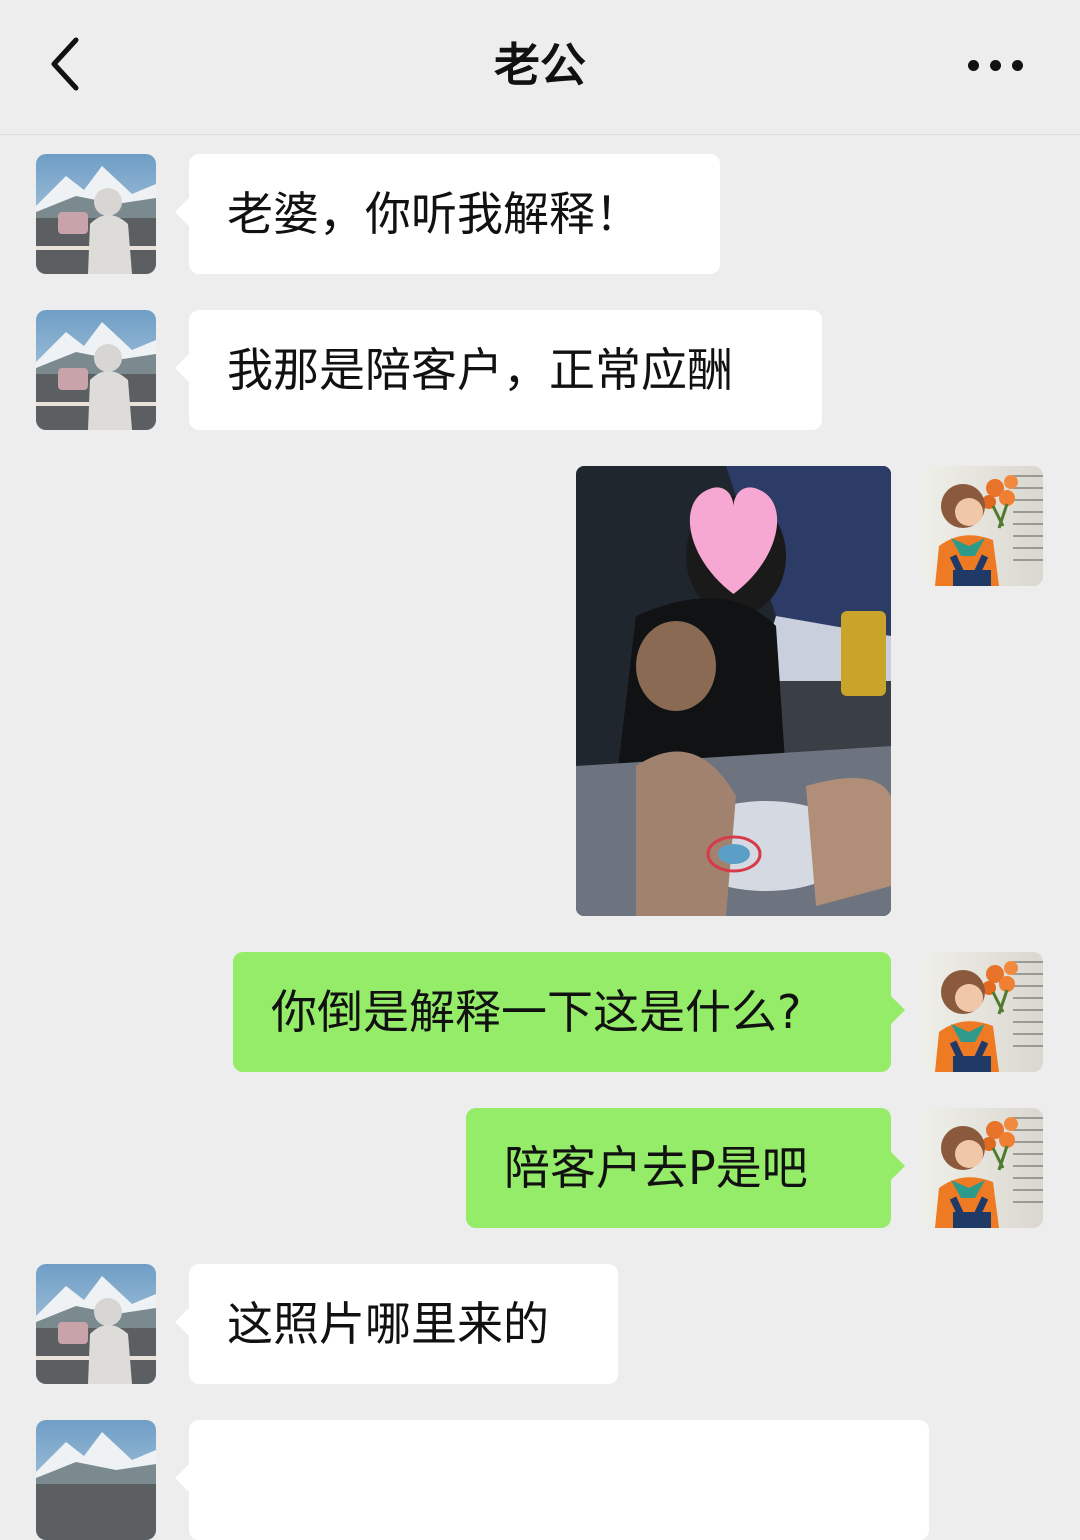 This screenshot has height=1540, width=1080. What do you see at coordinates (70, 64) in the screenshot?
I see `chevron-left-icon` at bounding box center [70, 64].